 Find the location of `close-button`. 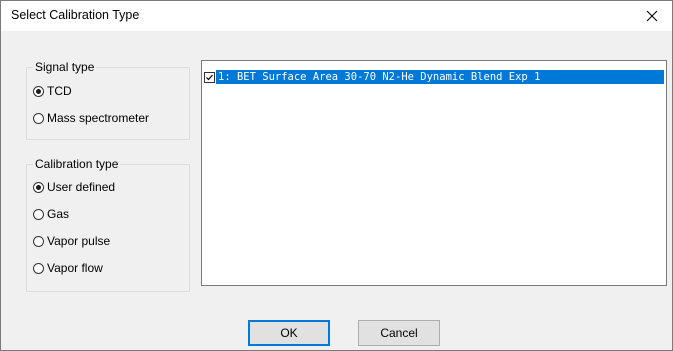

close-button is located at coordinates (652, 16).